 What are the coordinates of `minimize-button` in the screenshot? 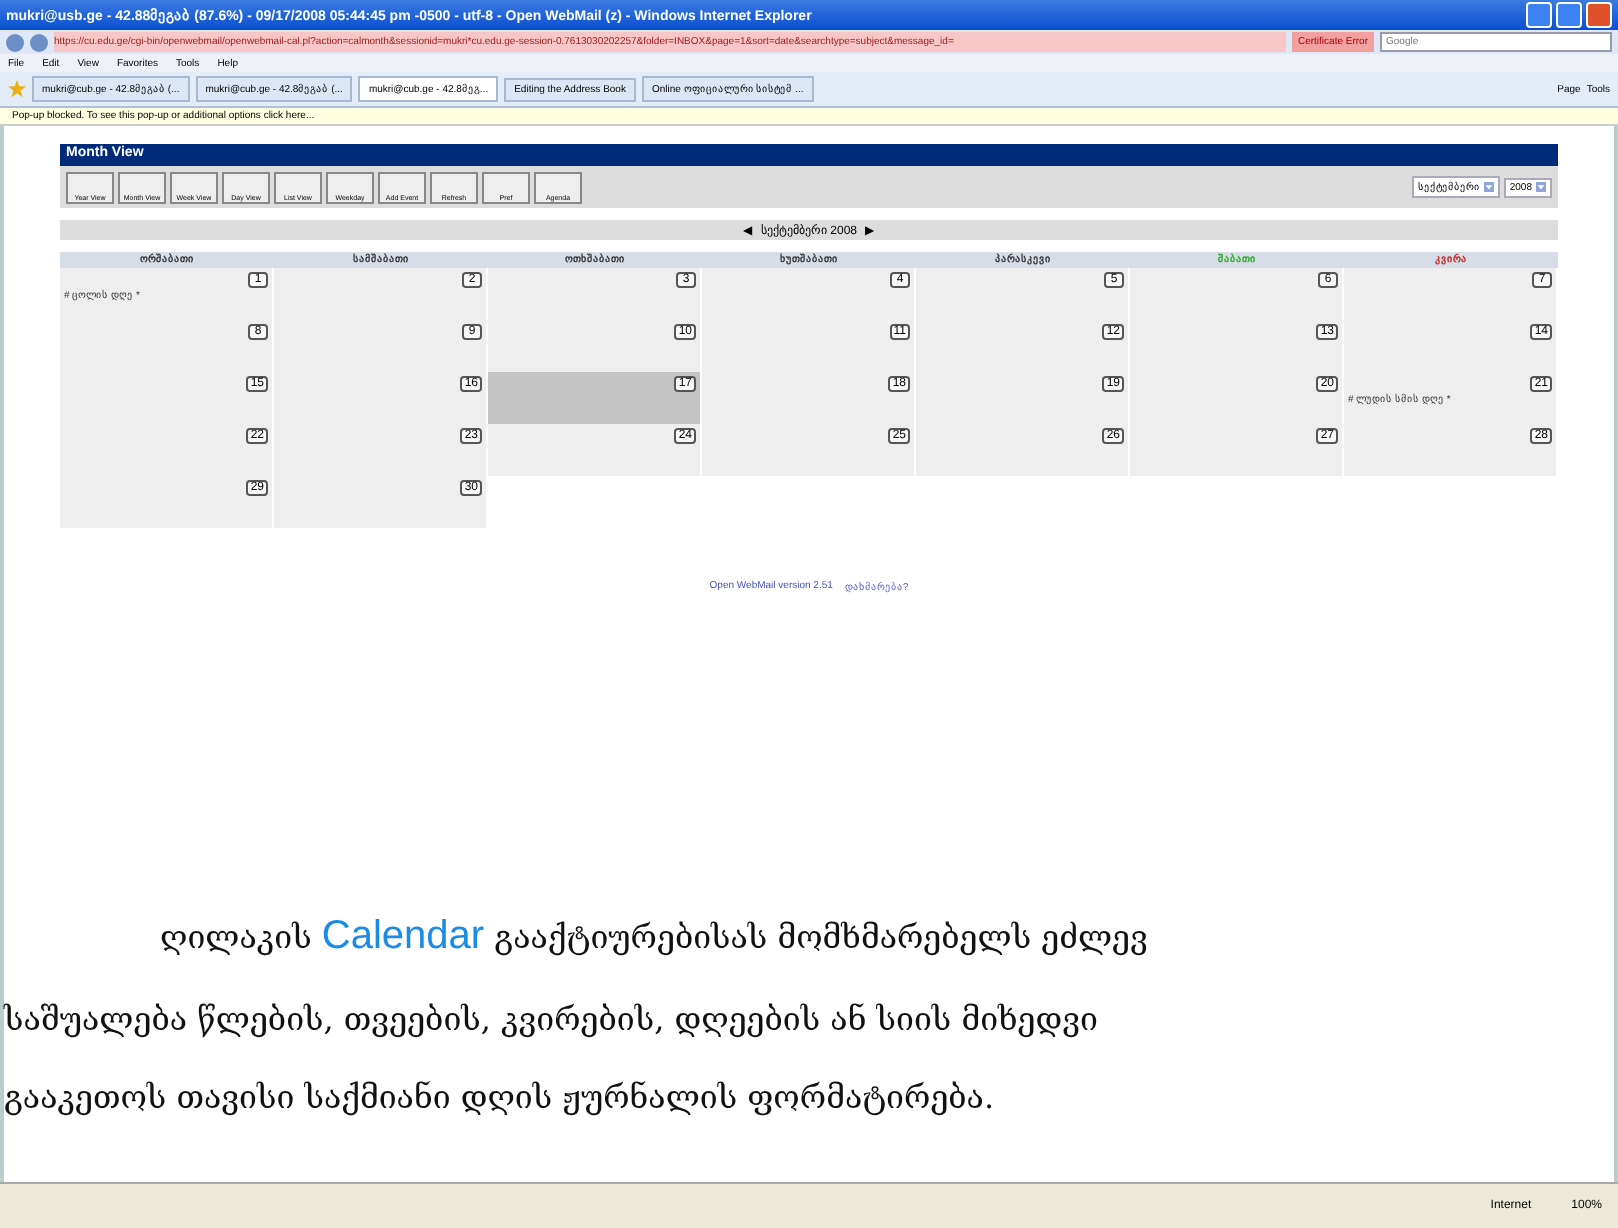 It's located at (1539, 15).